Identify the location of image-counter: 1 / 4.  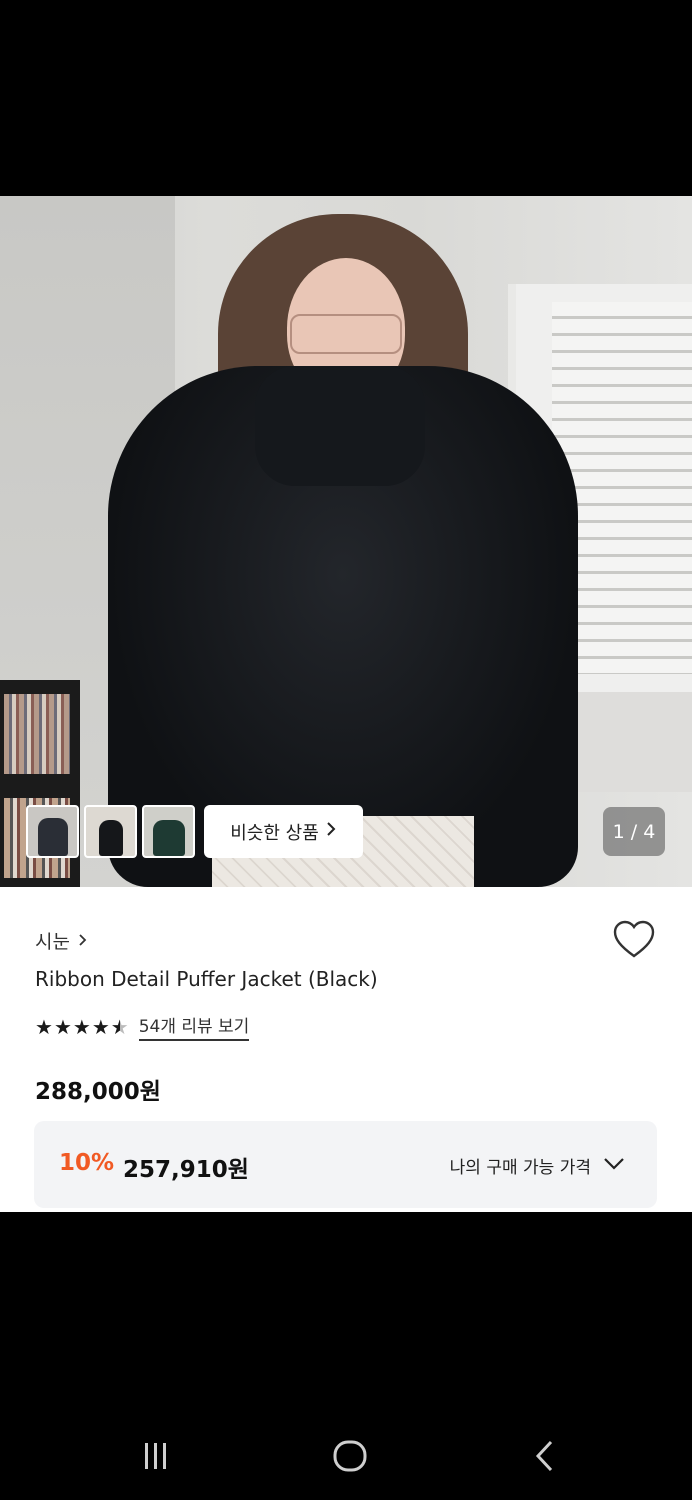
(634, 831).